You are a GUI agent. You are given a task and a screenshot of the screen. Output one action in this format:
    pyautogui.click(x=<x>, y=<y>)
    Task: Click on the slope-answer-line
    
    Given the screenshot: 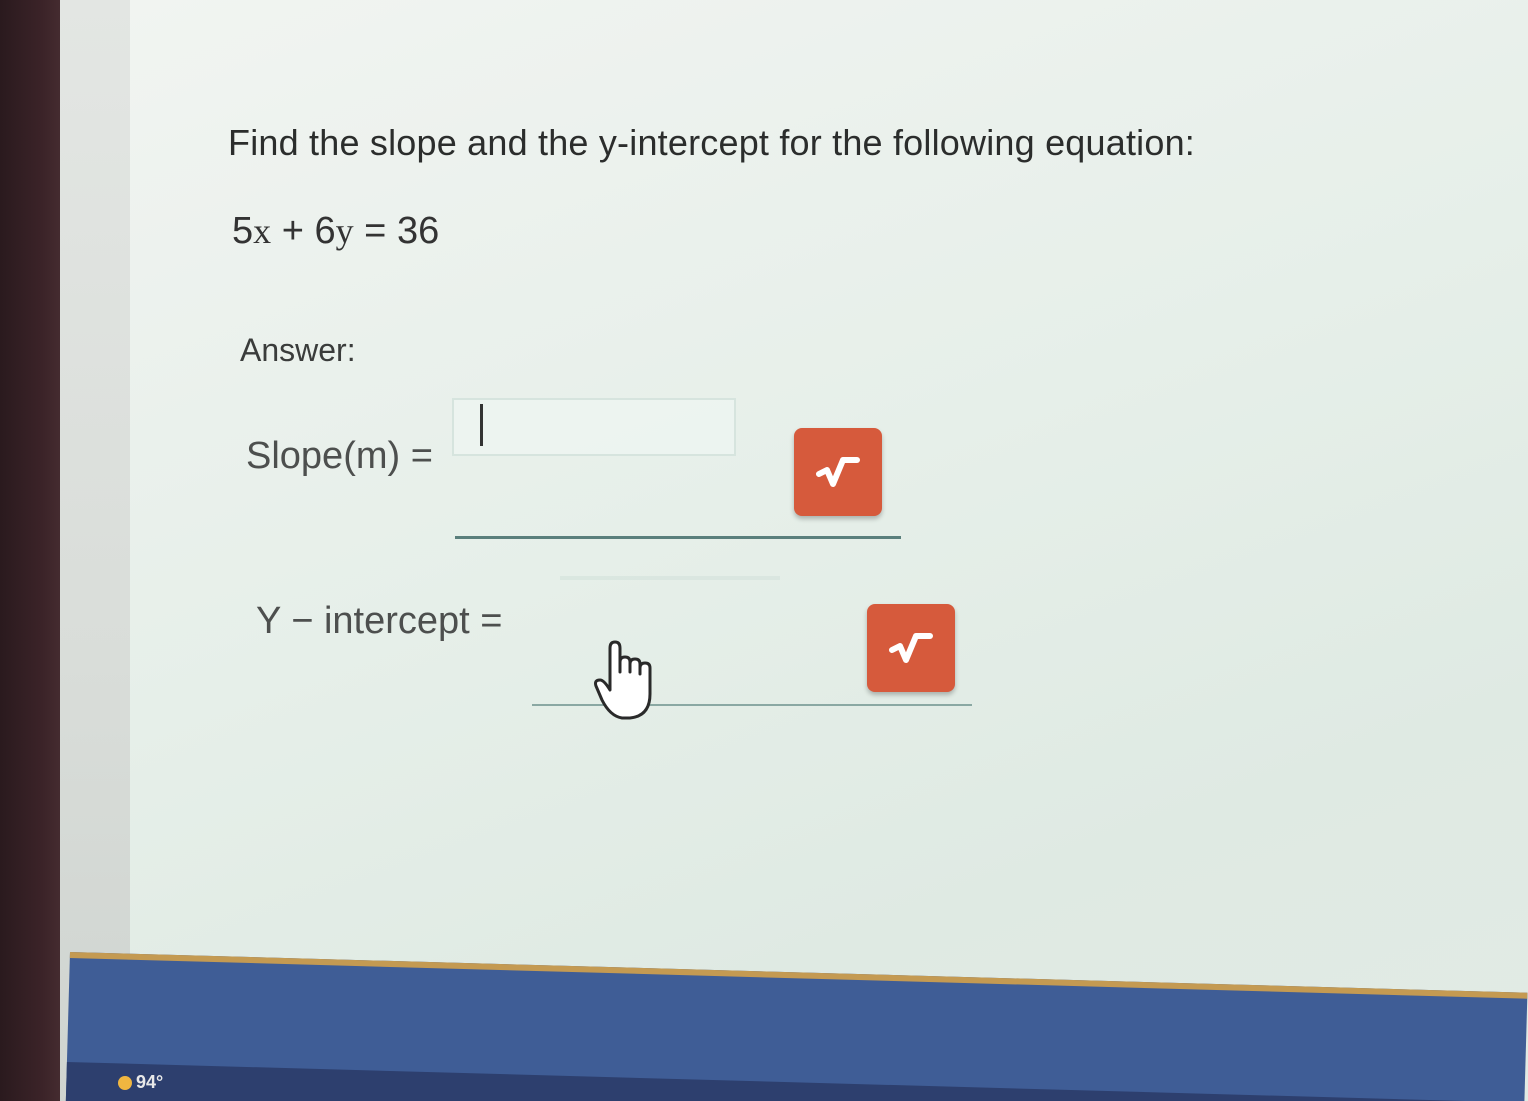 What is the action you would take?
    pyautogui.click(x=678, y=537)
    